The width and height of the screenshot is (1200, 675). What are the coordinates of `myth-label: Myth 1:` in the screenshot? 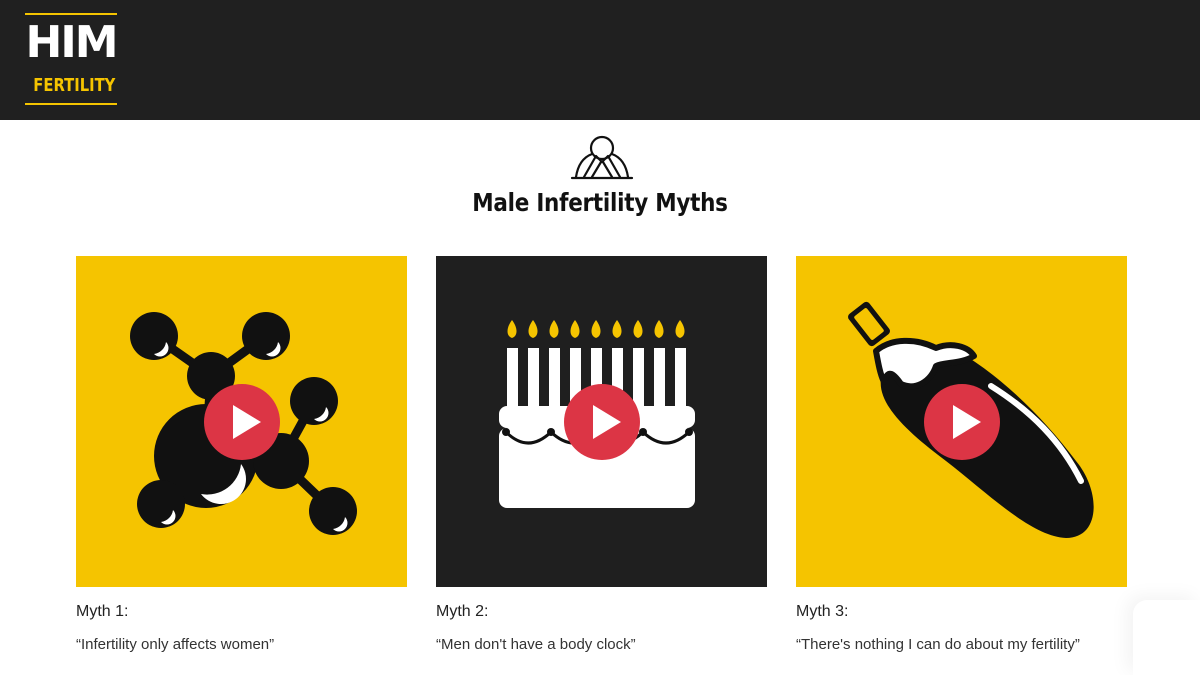 It's located at (102, 611).